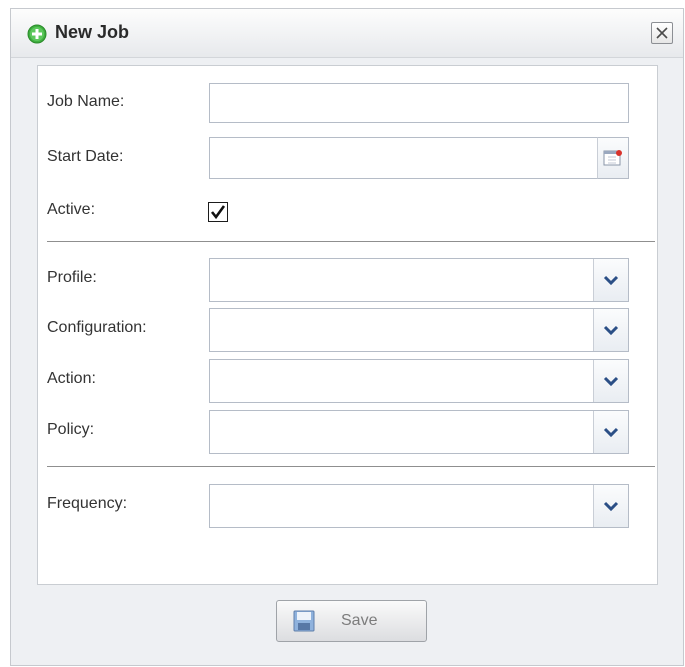  Describe the element at coordinates (97, 327) in the screenshot. I see `configuration-label: Configuration:` at that location.